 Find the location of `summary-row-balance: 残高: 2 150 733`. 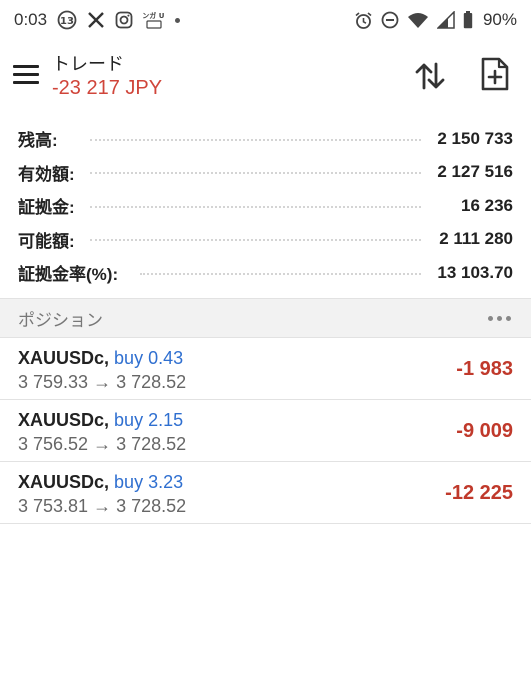

summary-row-balance: 残高: 2 150 733 is located at coordinates (265, 139).